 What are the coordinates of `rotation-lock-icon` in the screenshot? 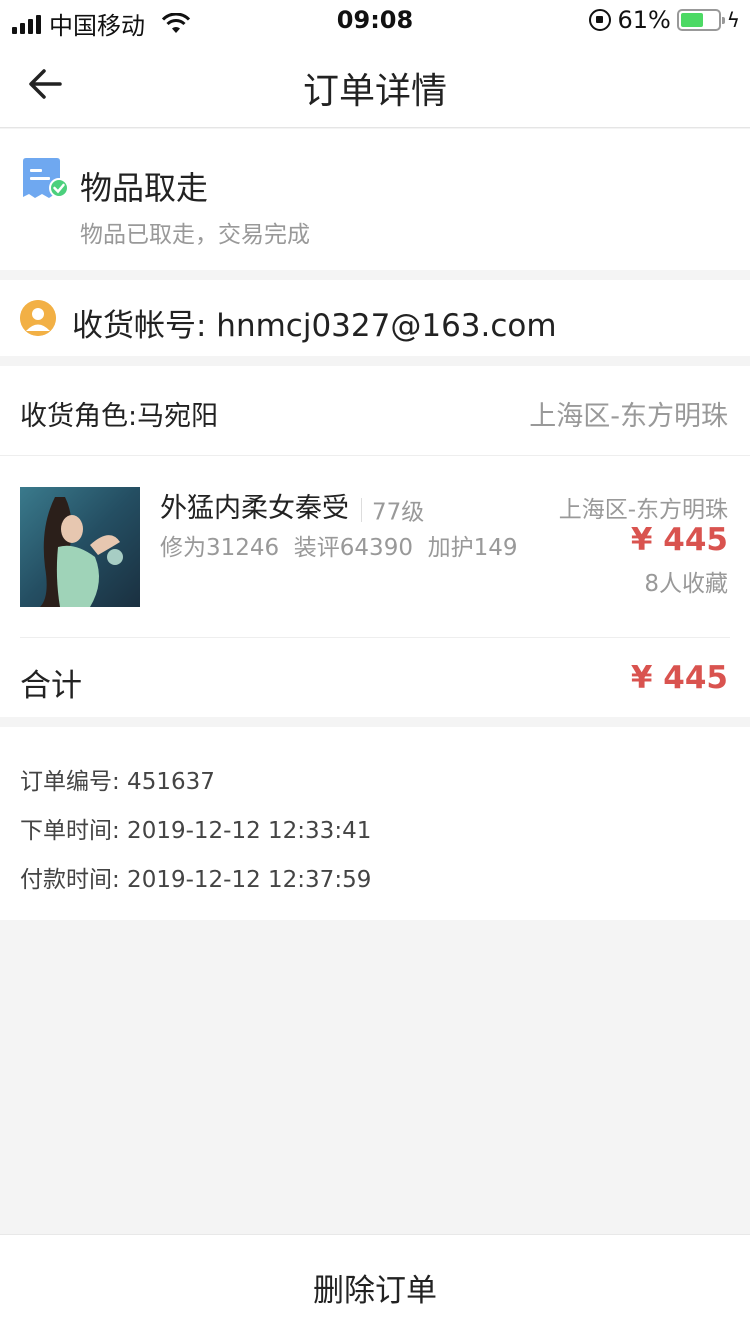 It's located at (600, 20).